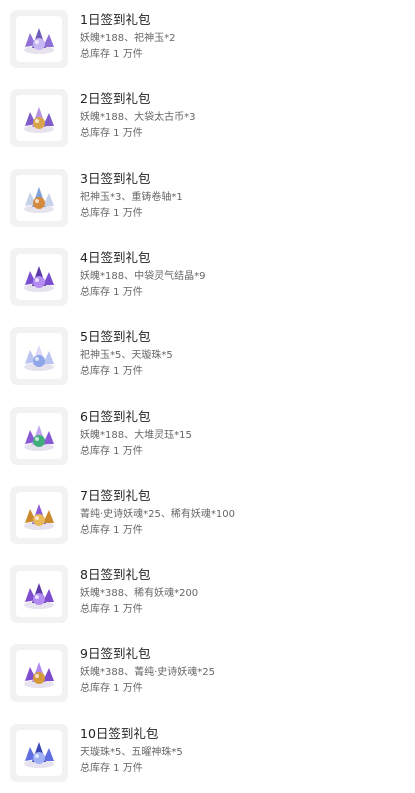 This screenshot has height=793, width=415. I want to click on gift-text: 4日签到礼包妖魄*188、中袋灵气结晶*9 总库存 1 万件, so click(243, 274).